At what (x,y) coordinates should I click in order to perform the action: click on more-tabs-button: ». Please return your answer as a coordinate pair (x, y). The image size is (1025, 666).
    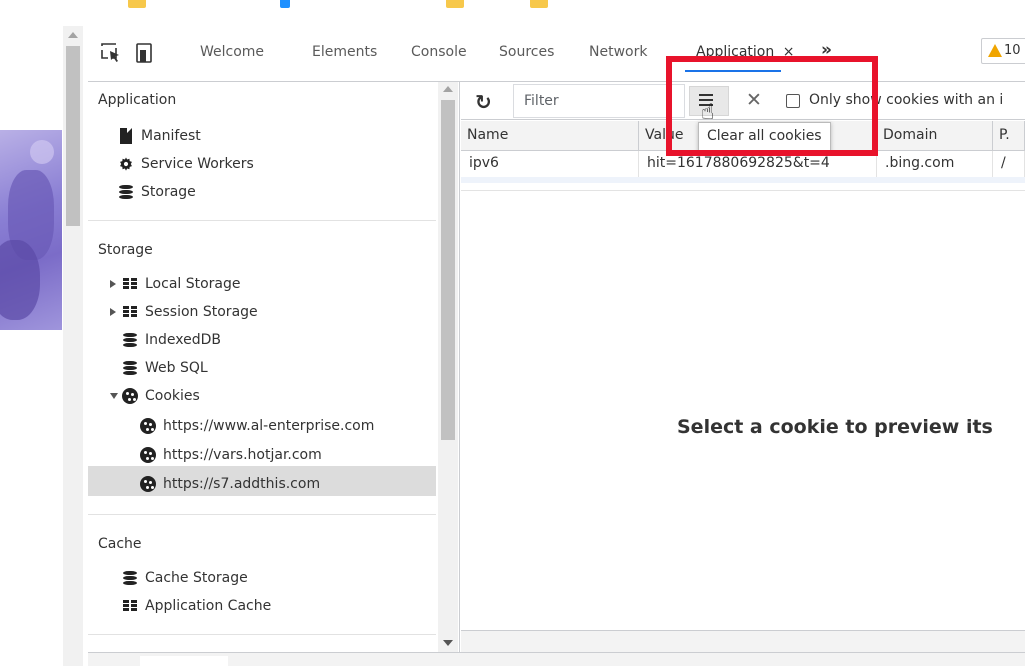
    Looking at the image, I should click on (826, 50).